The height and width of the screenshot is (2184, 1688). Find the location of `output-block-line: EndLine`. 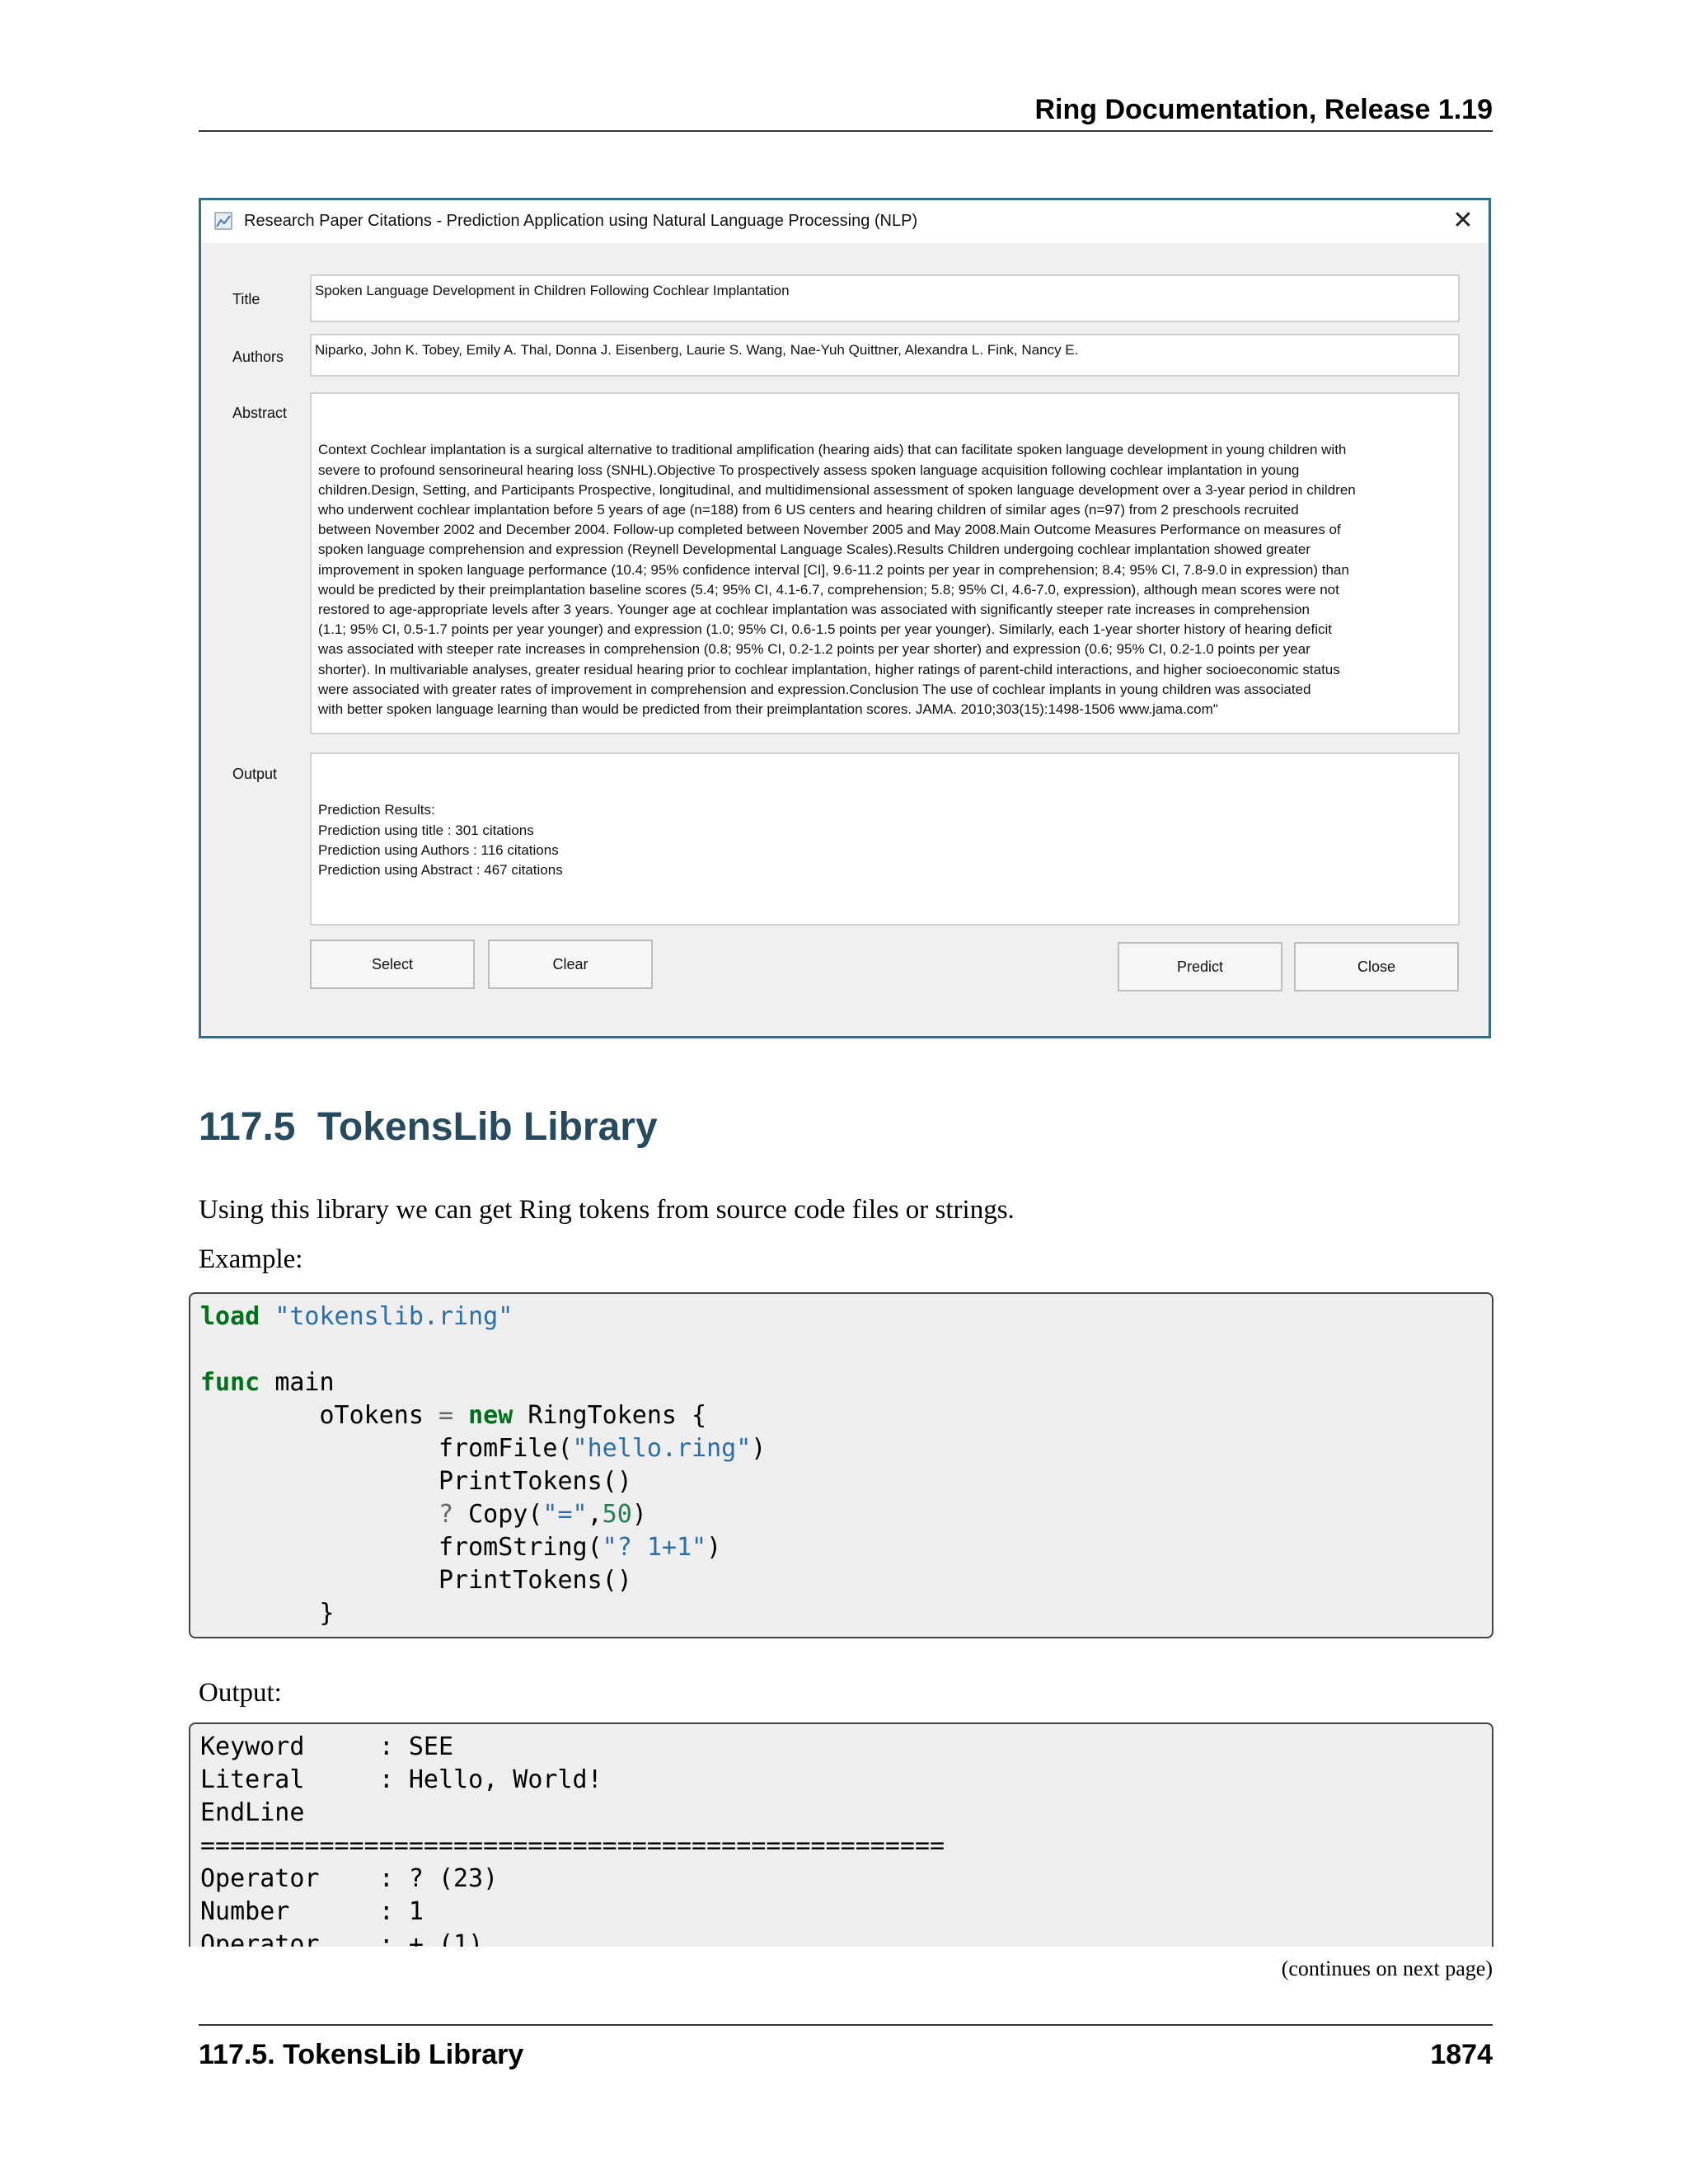

output-block-line: EndLine is located at coordinates (253, 1812).